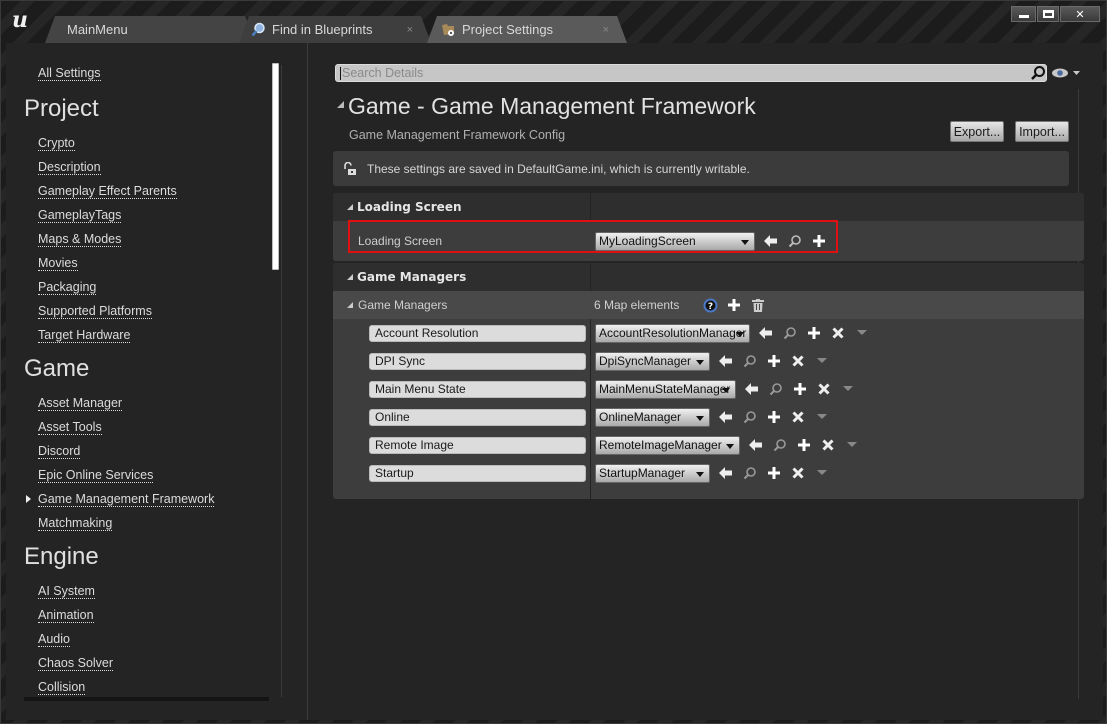 The width and height of the screenshot is (1107, 724). Describe the element at coordinates (59, 451) in the screenshot. I see `sidebar-item-discord: Discord` at that location.